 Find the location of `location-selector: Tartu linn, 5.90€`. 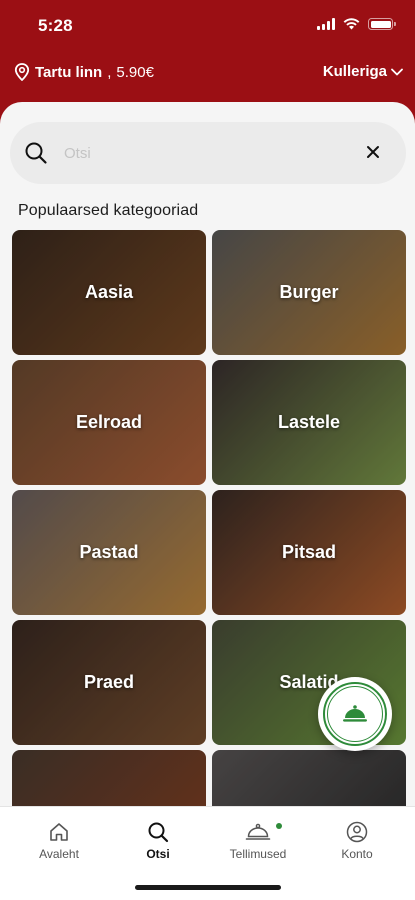

location-selector: Tartu linn, 5.90€ is located at coordinates (84, 72).